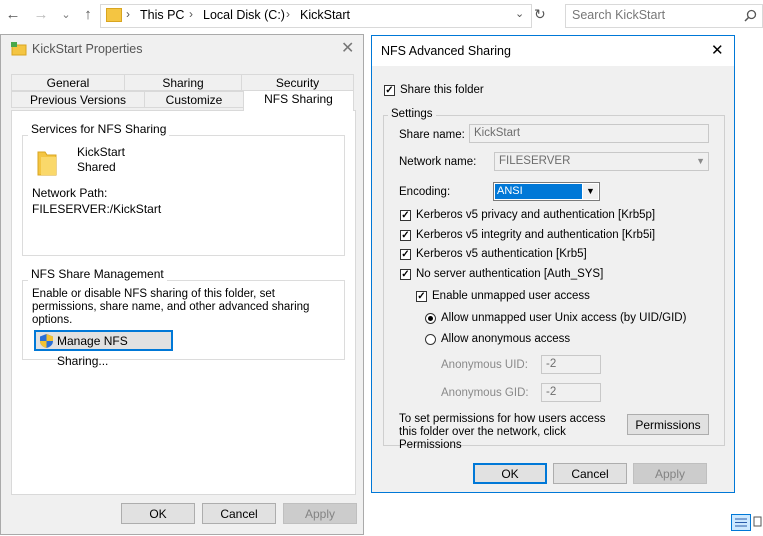  I want to click on encoding-label: Encoding:, so click(425, 192).